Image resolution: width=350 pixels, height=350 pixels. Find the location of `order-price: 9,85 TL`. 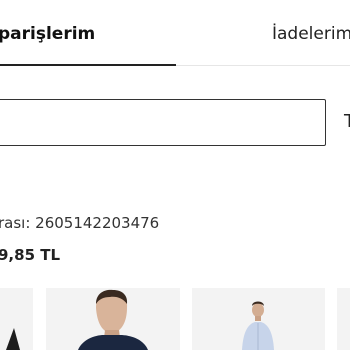

order-price: 9,85 TL is located at coordinates (30, 255).